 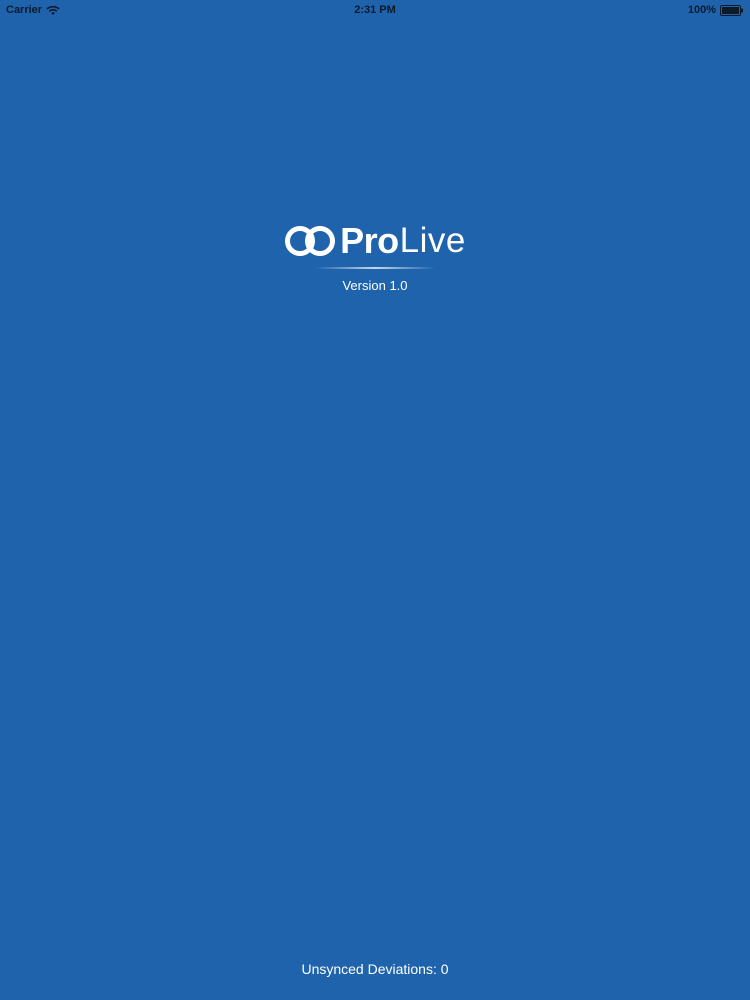 I want to click on two-rings-logo-icon, so click(x=311, y=241).